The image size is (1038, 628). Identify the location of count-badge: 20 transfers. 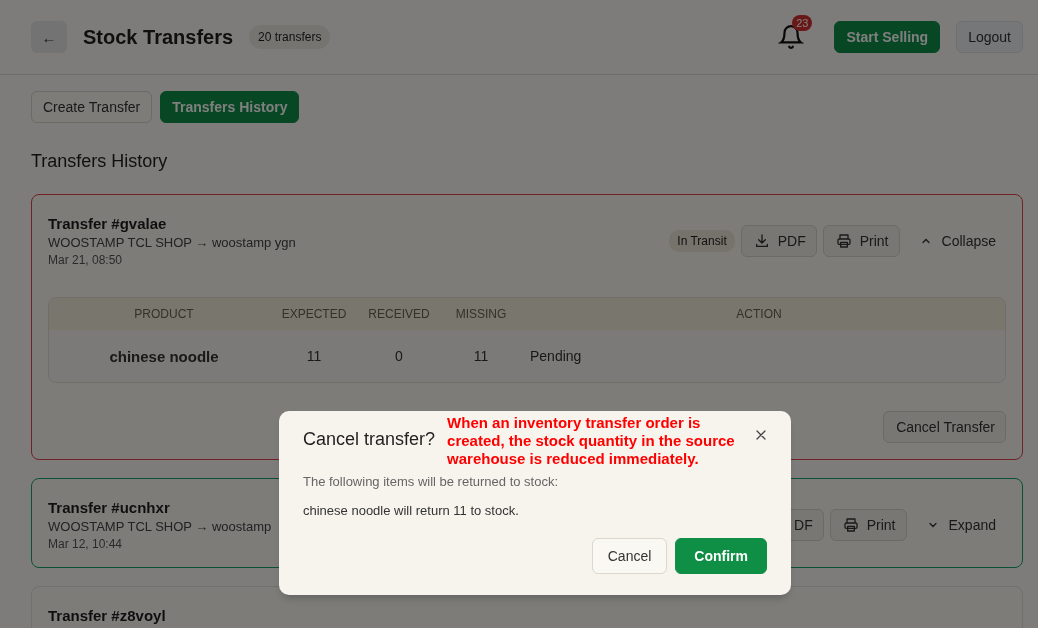
(290, 37).